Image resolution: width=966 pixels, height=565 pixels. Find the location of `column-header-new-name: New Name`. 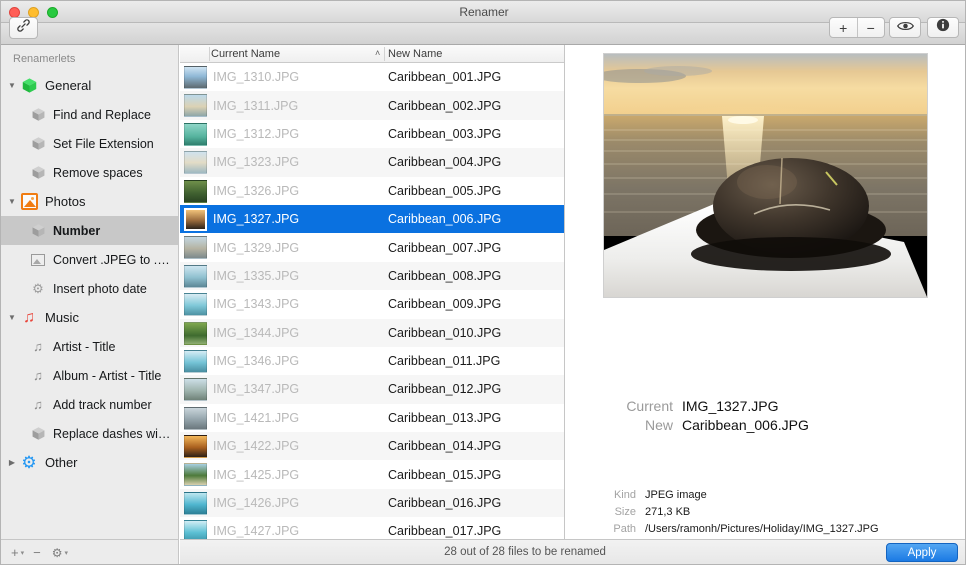

column-header-new-name: New Name is located at coordinates (415, 54).